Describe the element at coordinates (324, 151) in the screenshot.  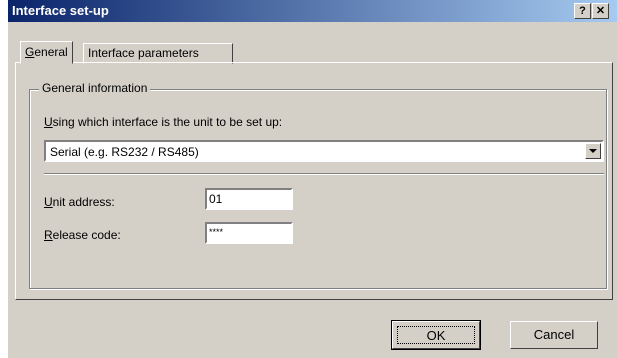
I see `interface-select: Serial (e.g. RS232 / RS485)` at that location.